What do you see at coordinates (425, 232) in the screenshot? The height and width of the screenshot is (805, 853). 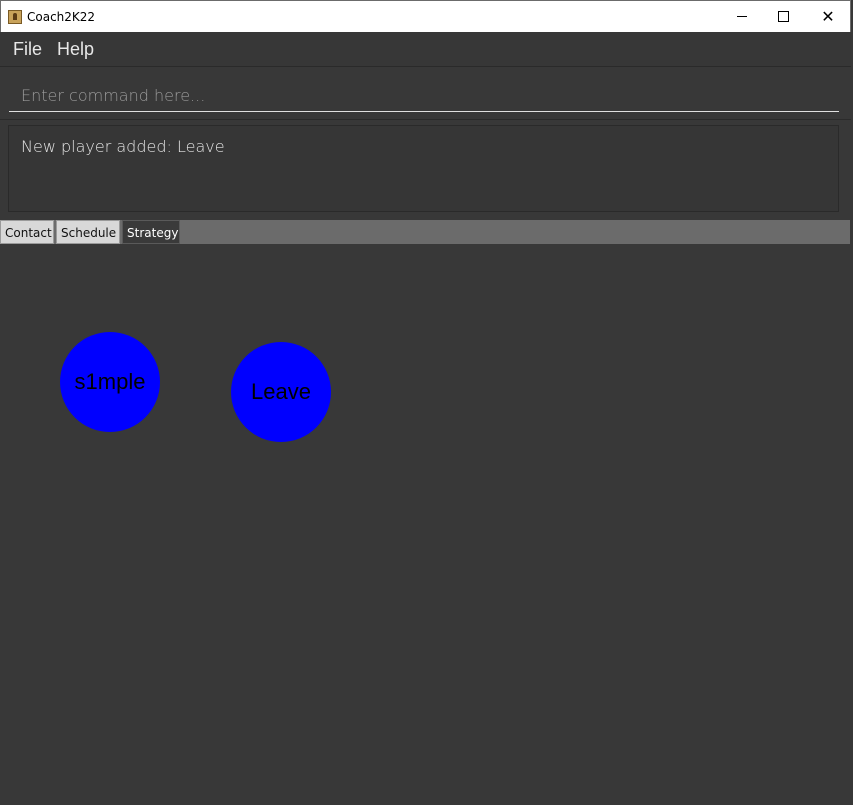 I see `tab-bar: Contact Schedule Strategy` at bounding box center [425, 232].